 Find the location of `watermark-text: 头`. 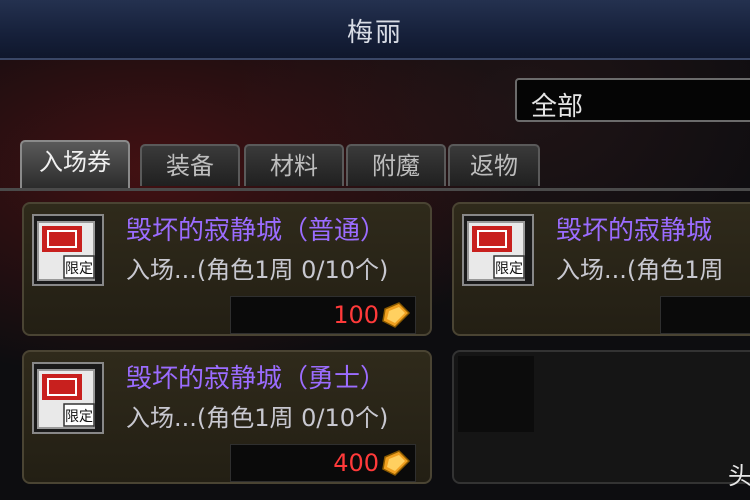

watermark-text: 头 is located at coordinates (739, 476).